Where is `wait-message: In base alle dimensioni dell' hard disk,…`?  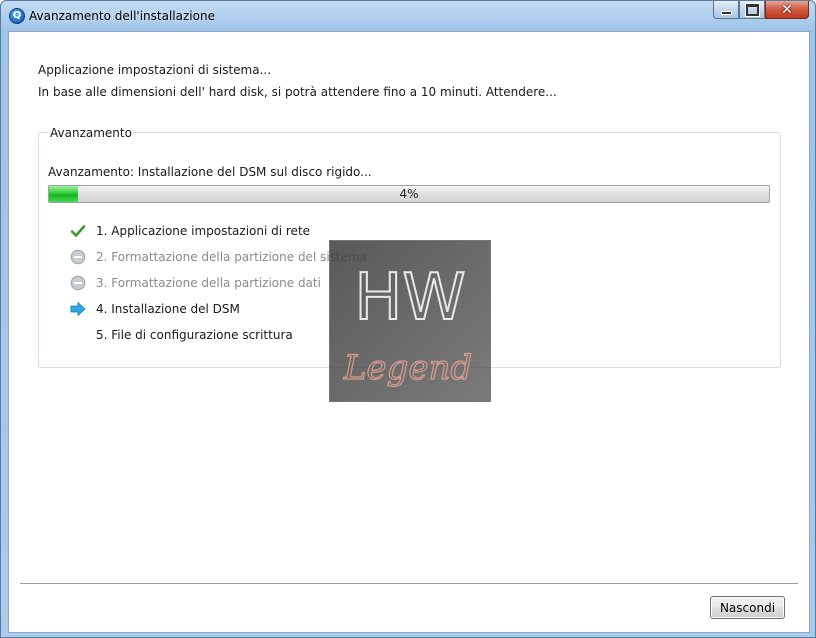
wait-message: In base alle dimensioni dell' hard disk,… is located at coordinates (297, 92).